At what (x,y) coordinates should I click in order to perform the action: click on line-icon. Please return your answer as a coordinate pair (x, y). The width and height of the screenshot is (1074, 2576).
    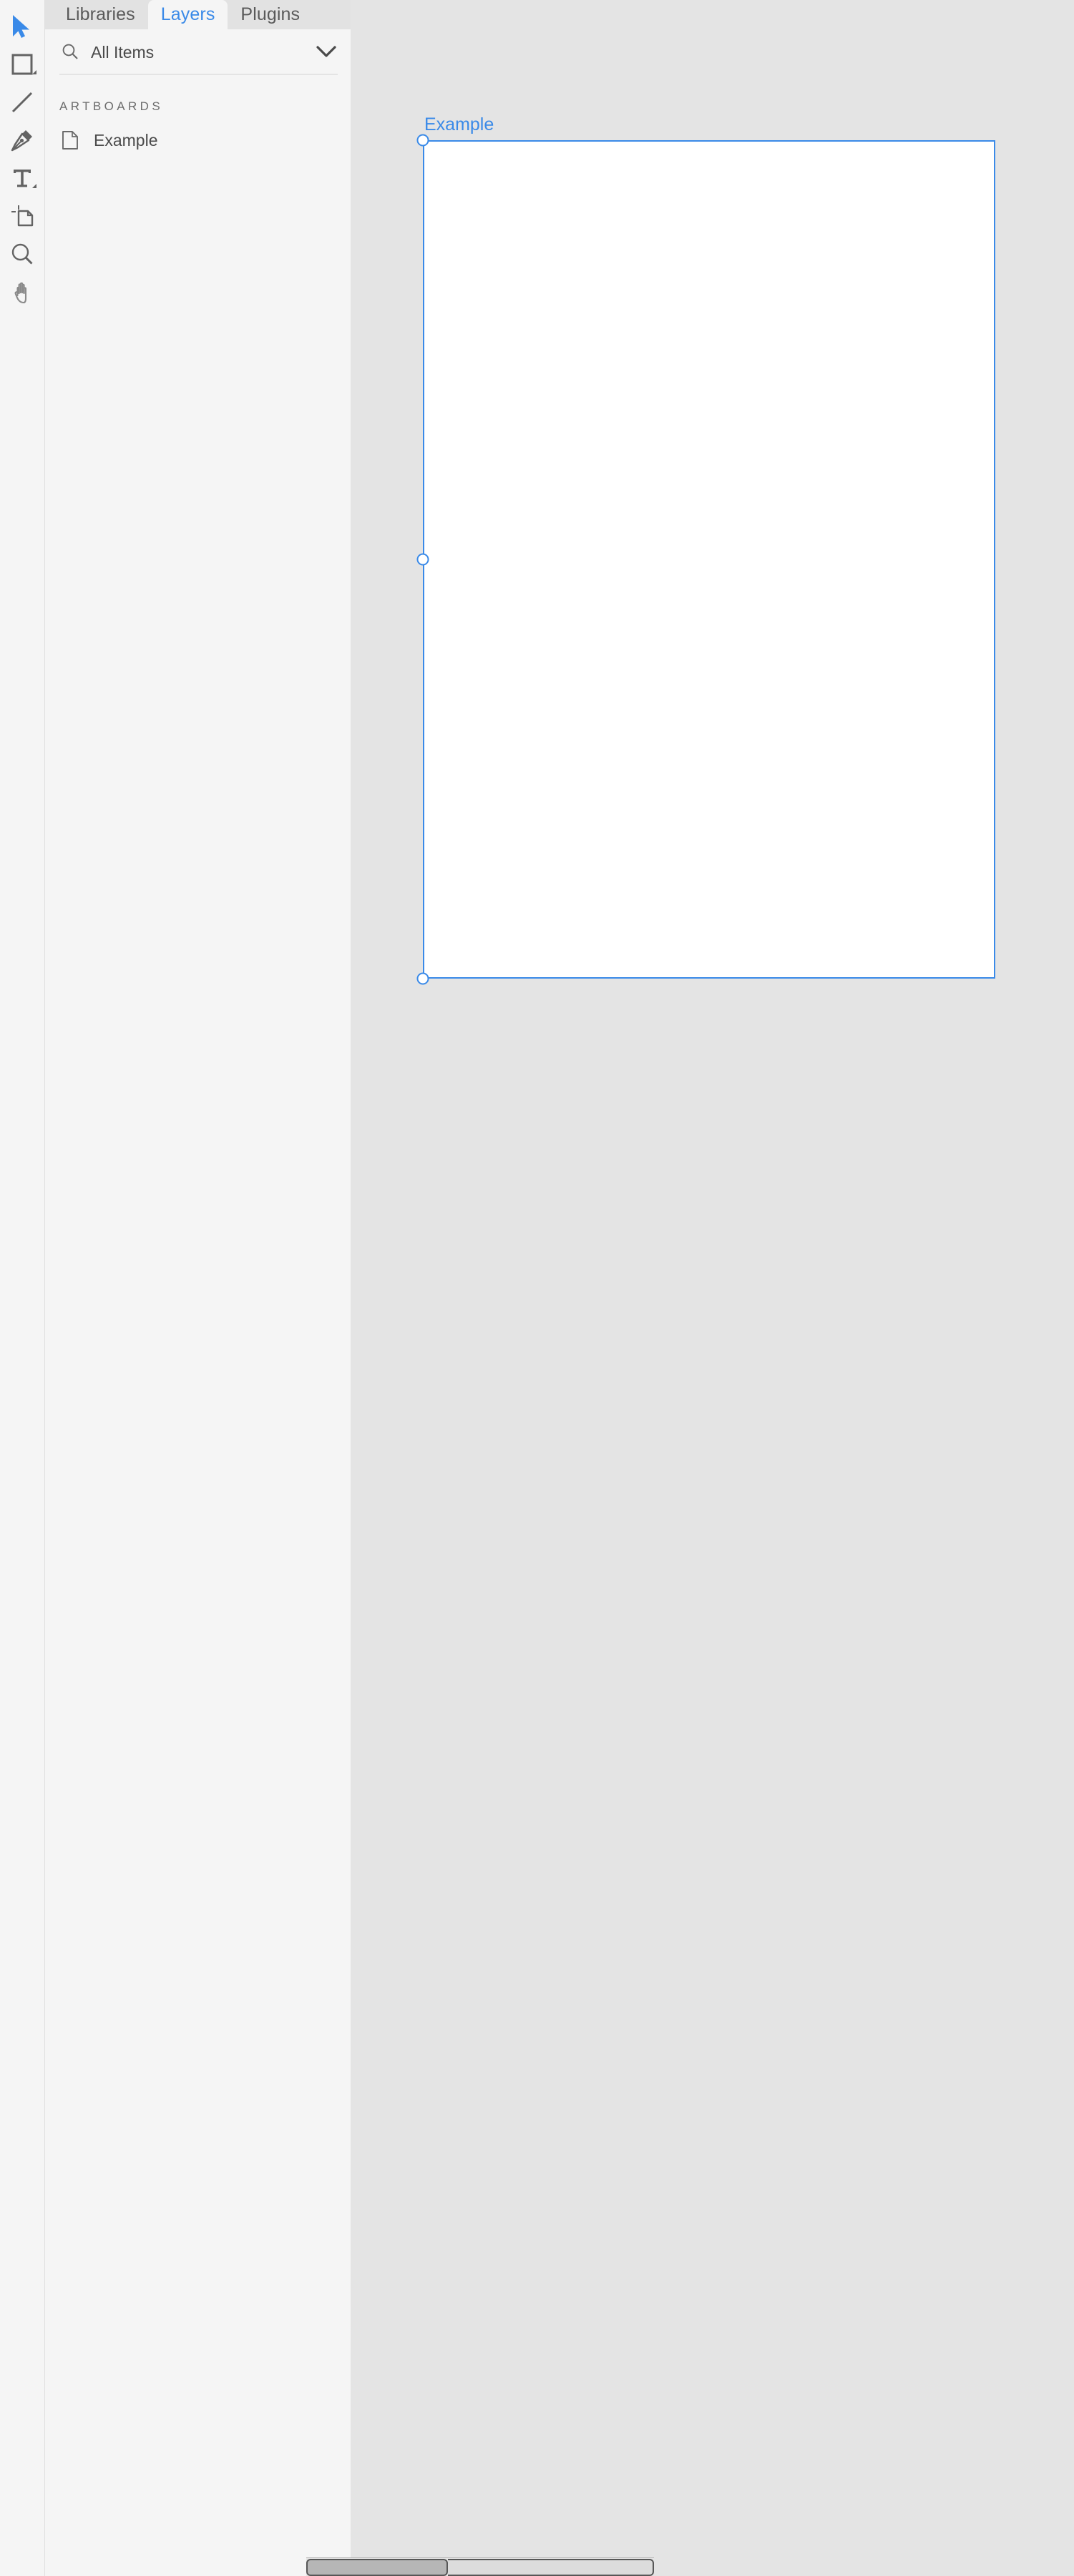
    Looking at the image, I should click on (22, 103).